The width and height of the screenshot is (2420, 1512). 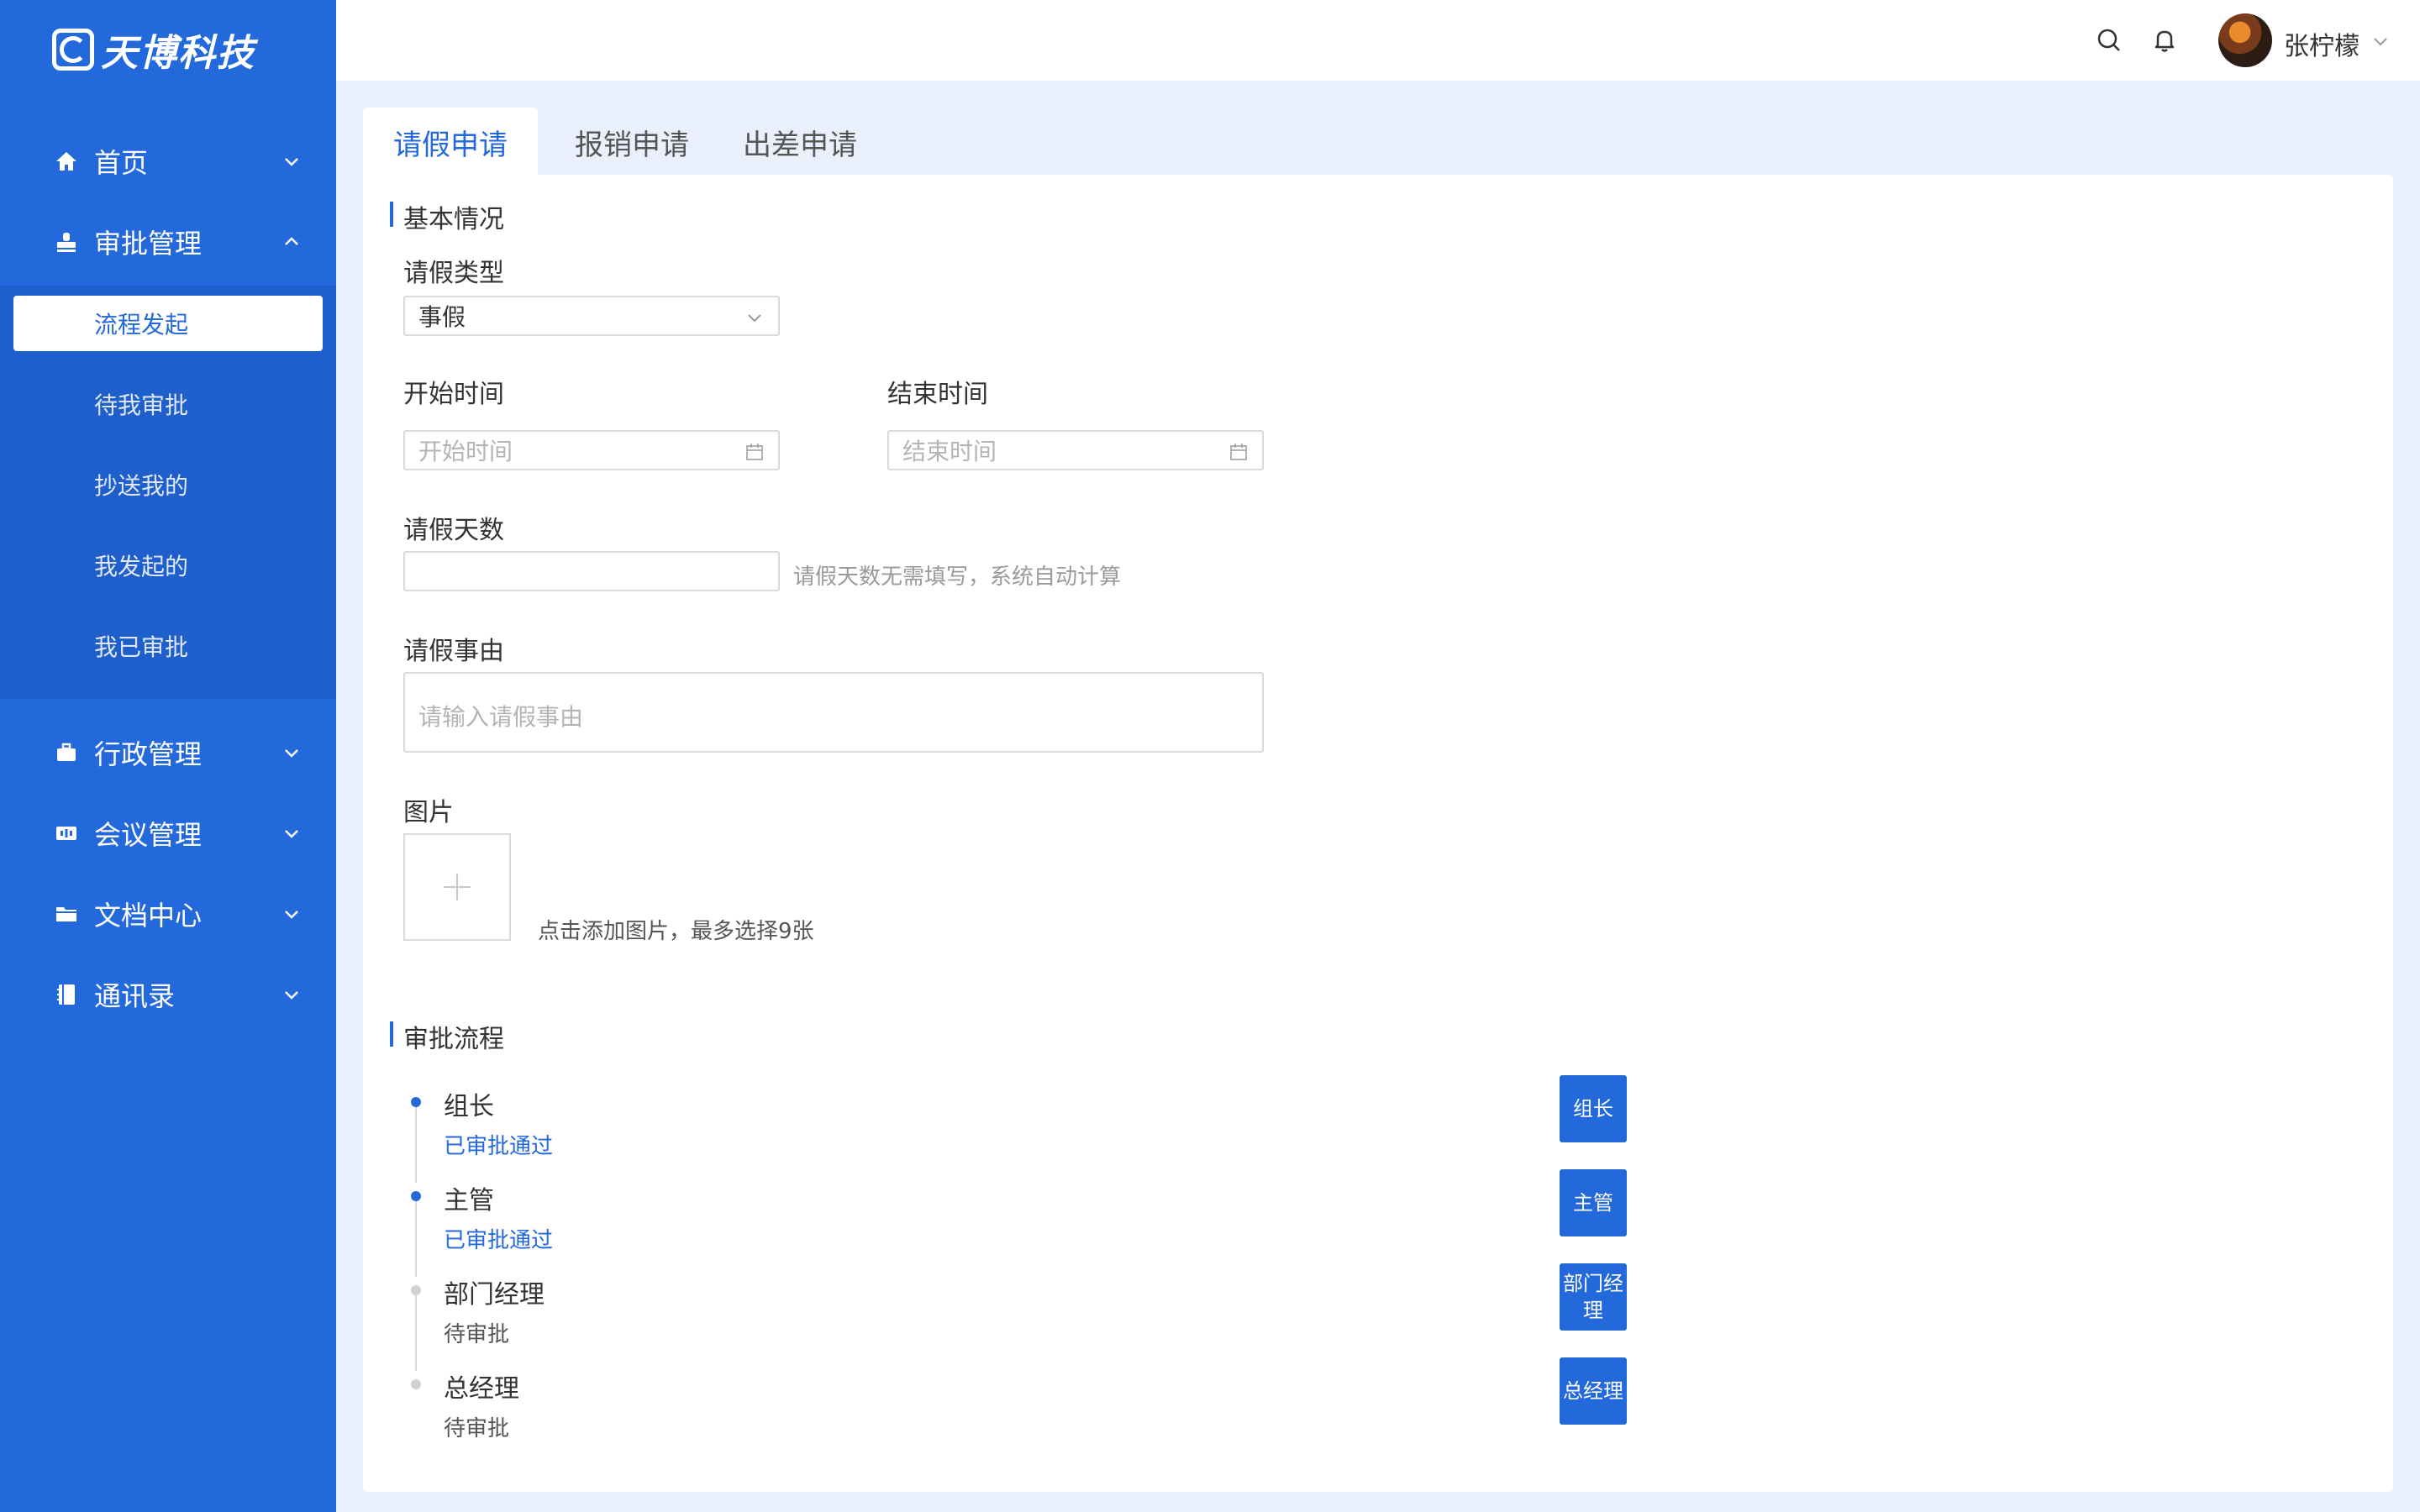 What do you see at coordinates (142, 647) in the screenshot?
I see `submenu-item-label: 我已审批` at bounding box center [142, 647].